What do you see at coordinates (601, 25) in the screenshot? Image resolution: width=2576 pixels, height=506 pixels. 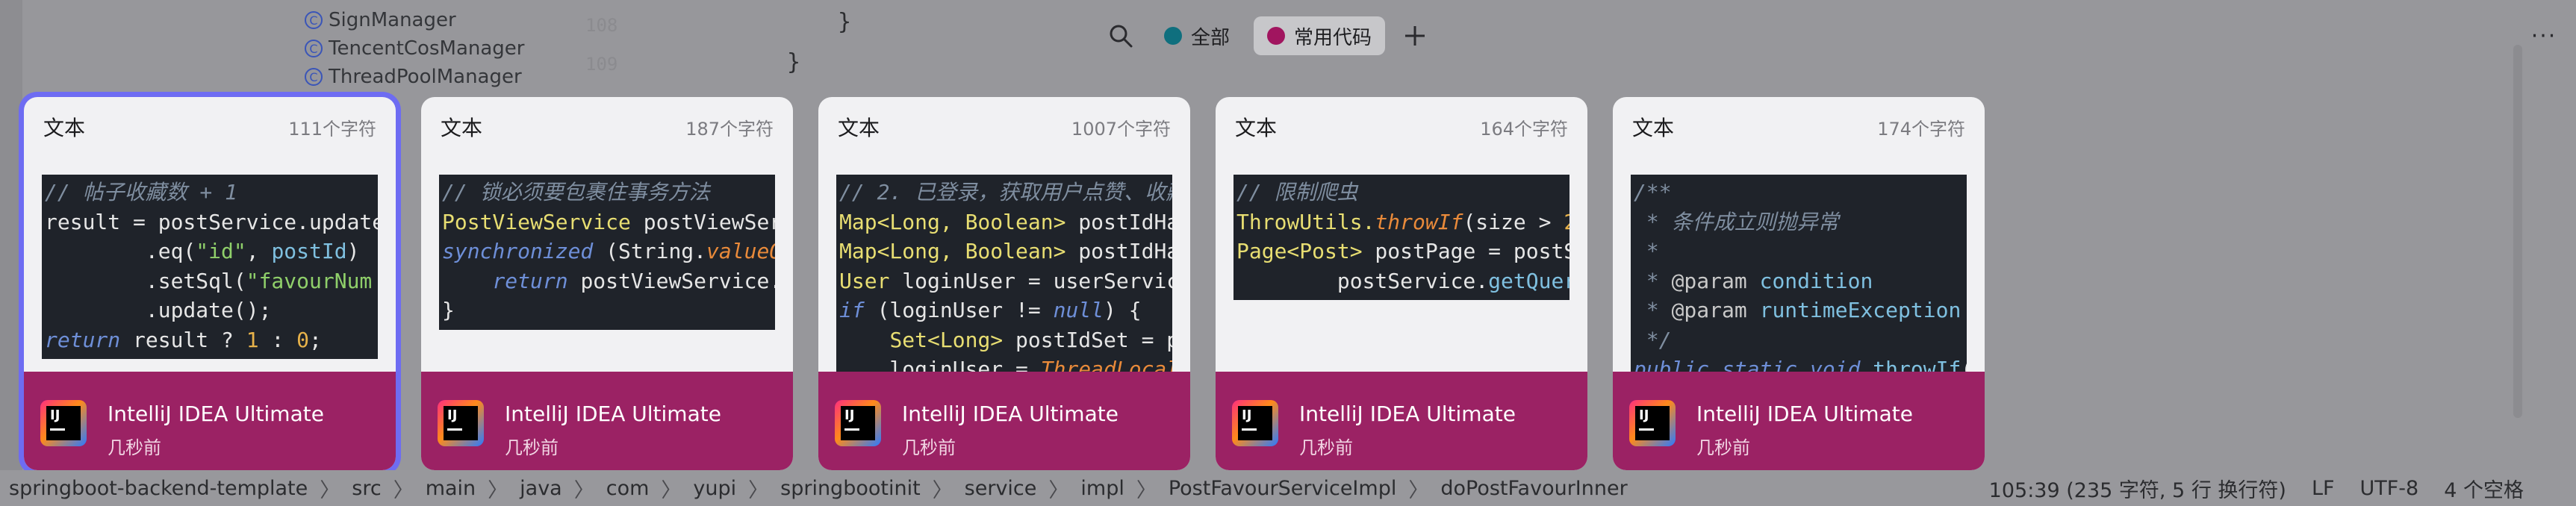 I see `line-number: 108` at bounding box center [601, 25].